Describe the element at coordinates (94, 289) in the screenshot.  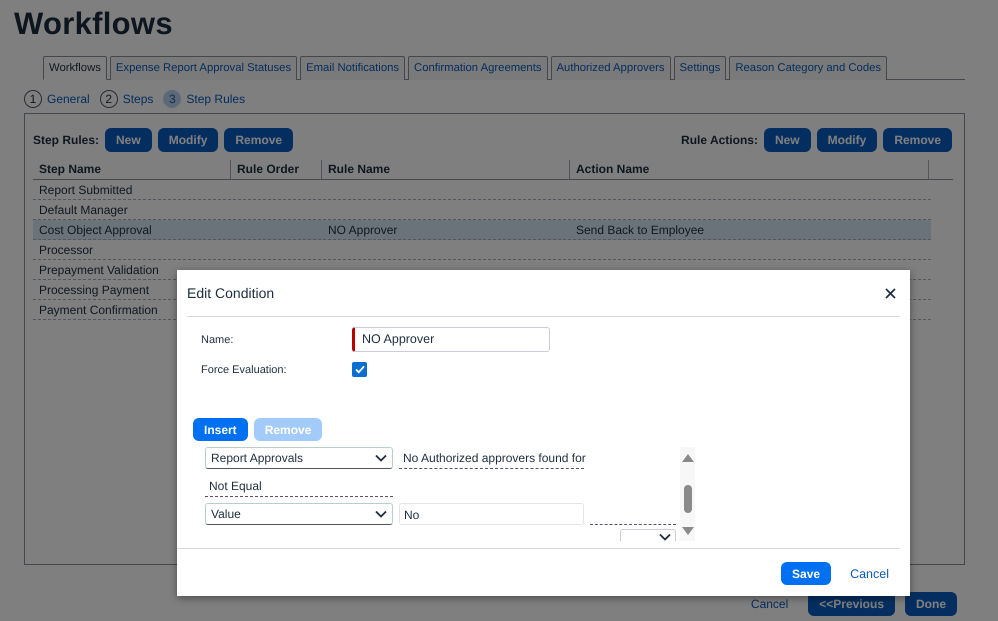
I see `table-cell-text: Processing Payment` at that location.